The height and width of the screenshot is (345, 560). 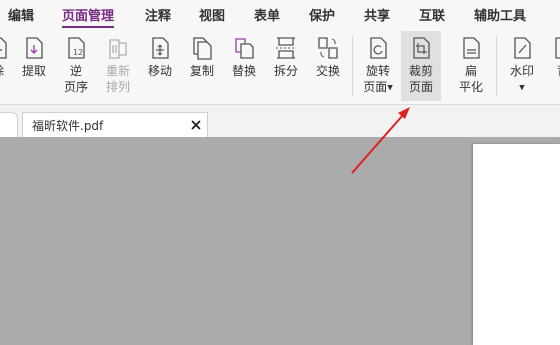 What do you see at coordinates (377, 14) in the screenshot?
I see `menu-share: 共享` at bounding box center [377, 14].